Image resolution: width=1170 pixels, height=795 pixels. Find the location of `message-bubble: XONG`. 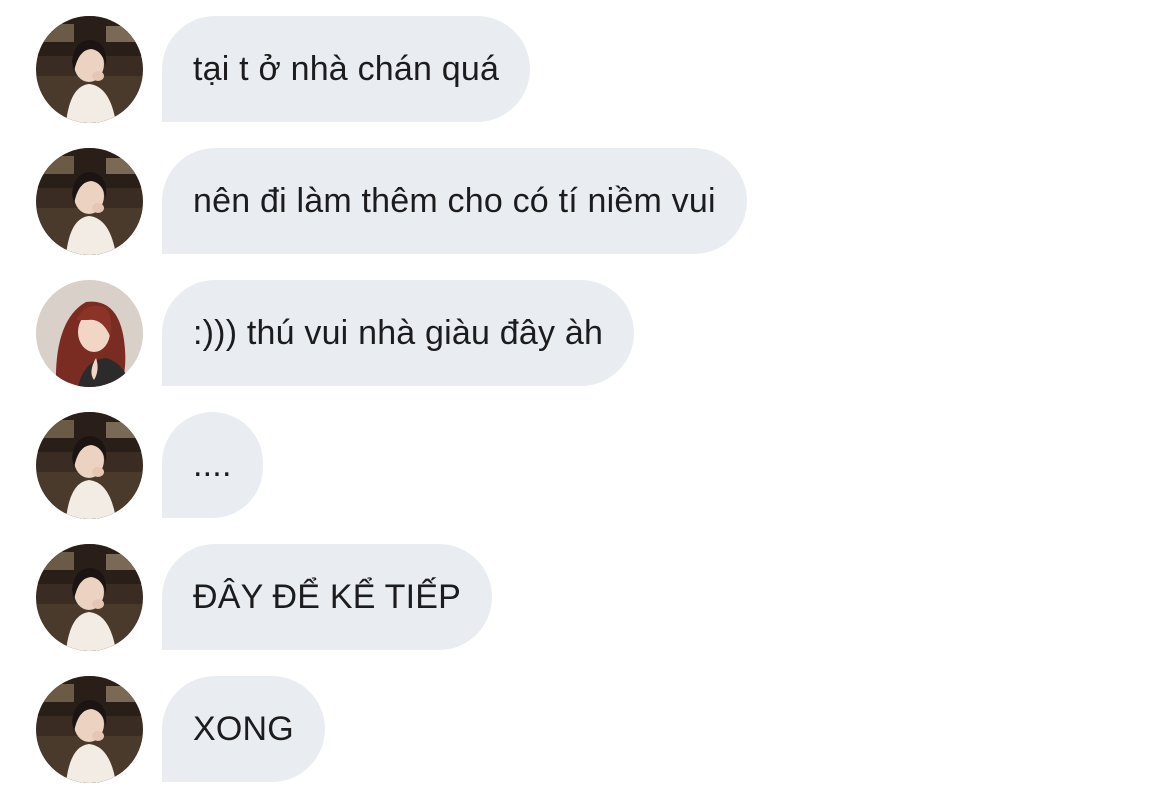

message-bubble: XONG is located at coordinates (243, 729).